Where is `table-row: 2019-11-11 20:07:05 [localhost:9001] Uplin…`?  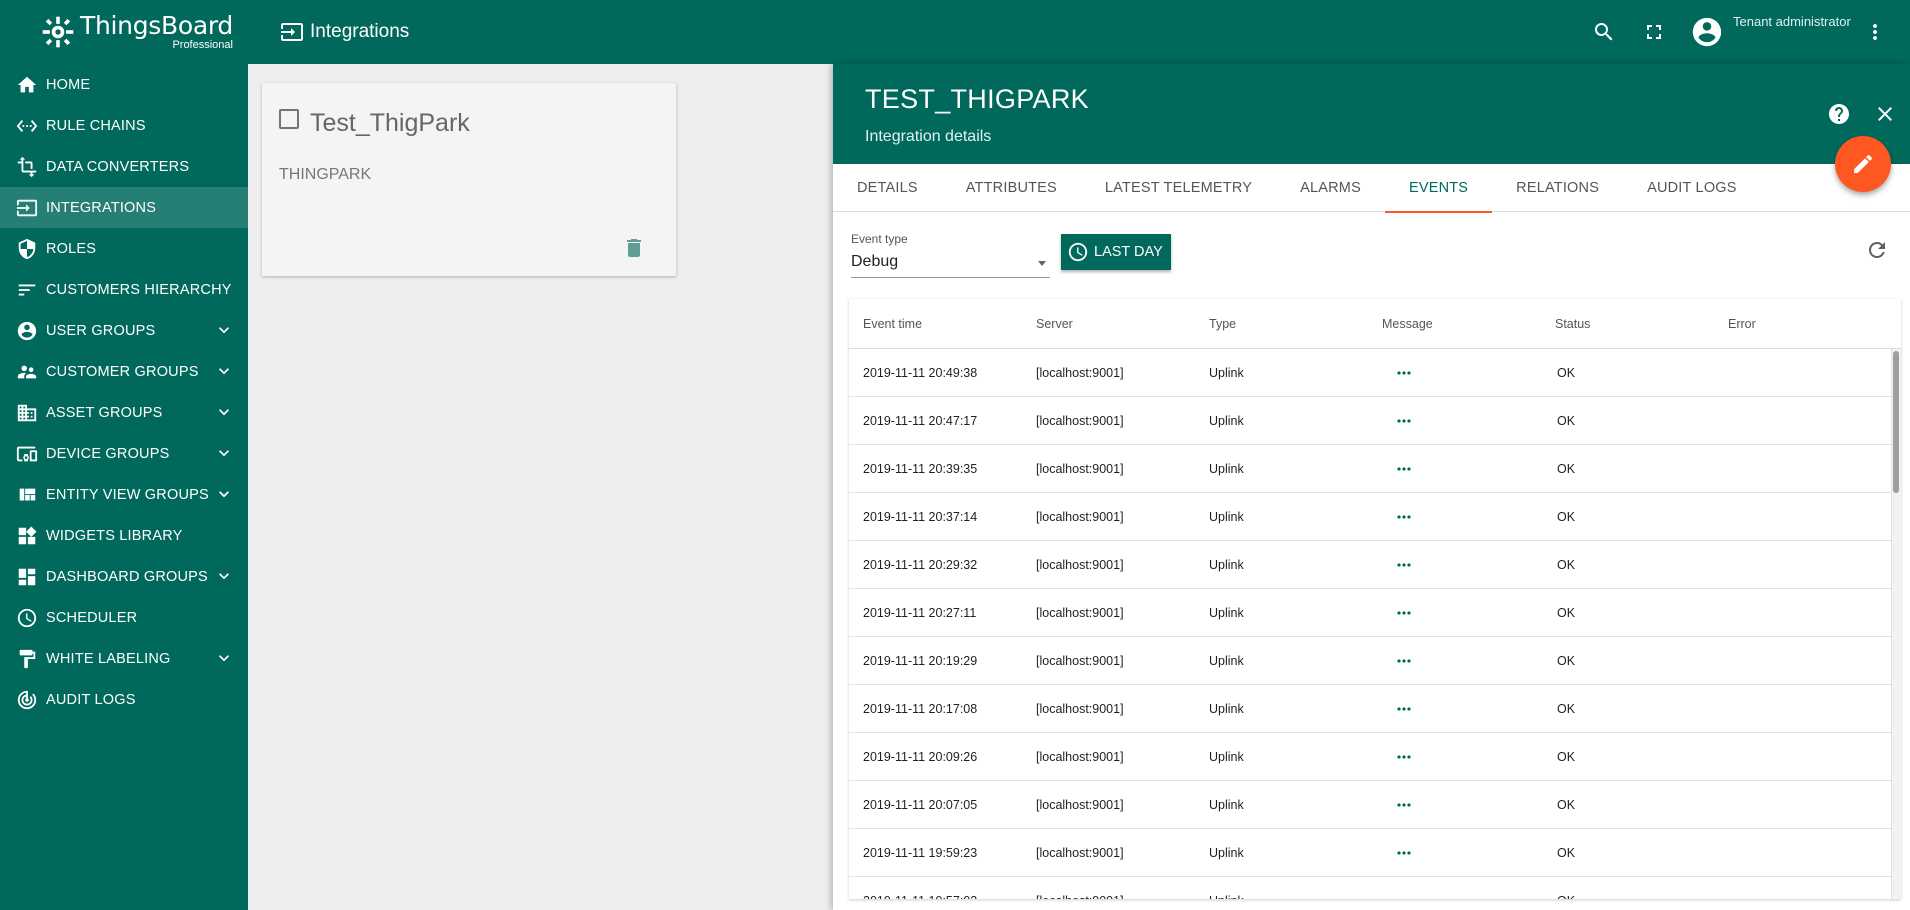 table-row: 2019-11-11 20:07:05 [localhost:9001] Uplin… is located at coordinates (1375, 805).